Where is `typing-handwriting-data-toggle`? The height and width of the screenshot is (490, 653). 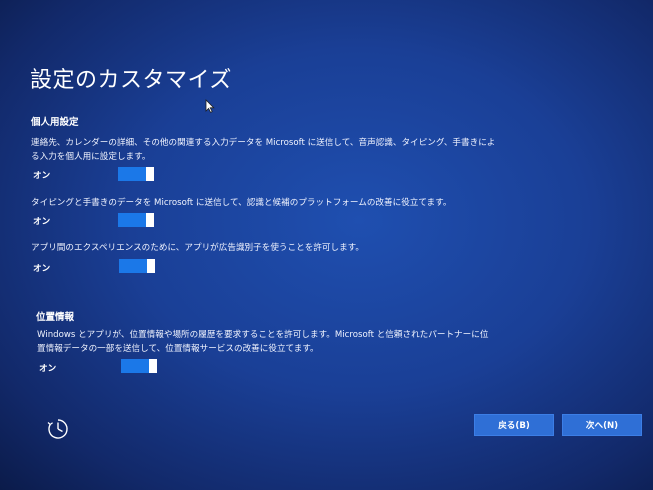
typing-handwriting-data-toggle is located at coordinates (136, 220).